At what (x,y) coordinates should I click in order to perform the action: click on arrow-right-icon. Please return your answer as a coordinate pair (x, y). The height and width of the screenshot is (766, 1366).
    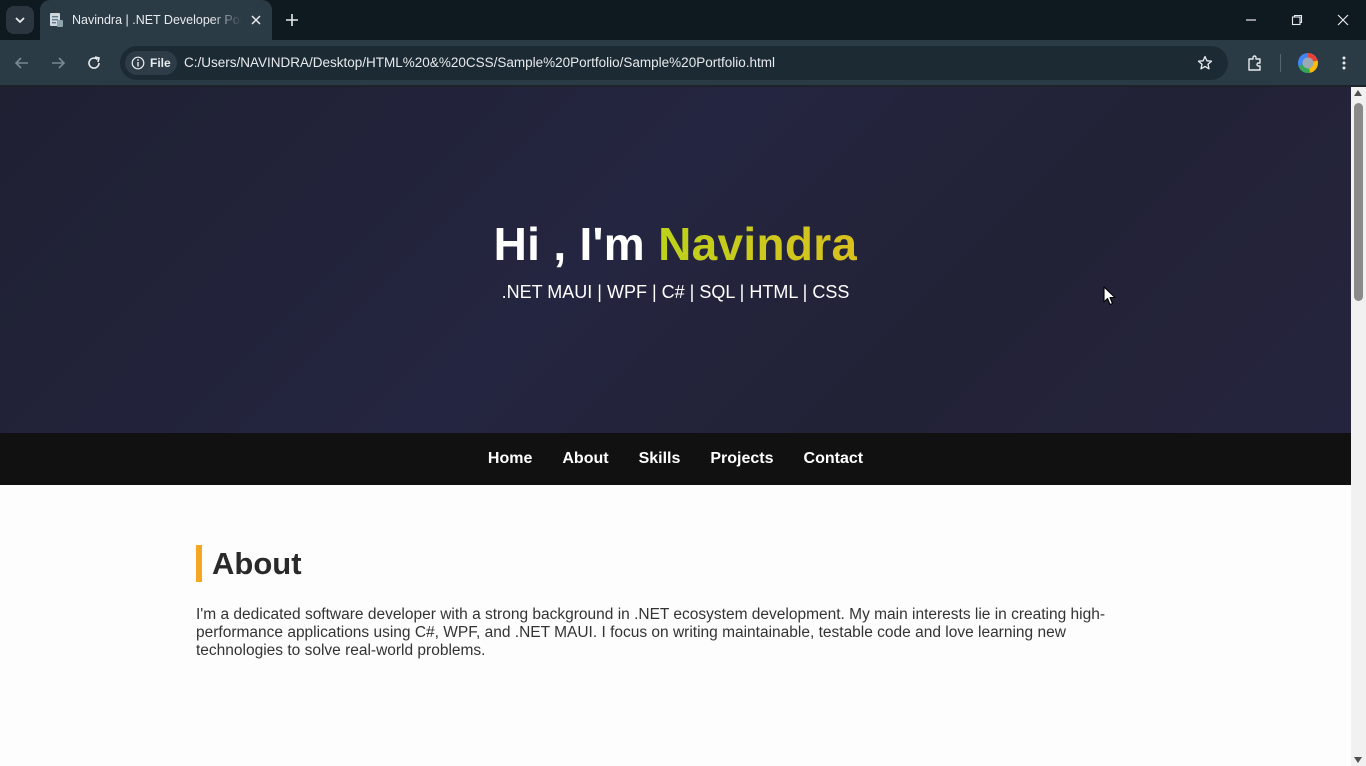
    Looking at the image, I should click on (59, 63).